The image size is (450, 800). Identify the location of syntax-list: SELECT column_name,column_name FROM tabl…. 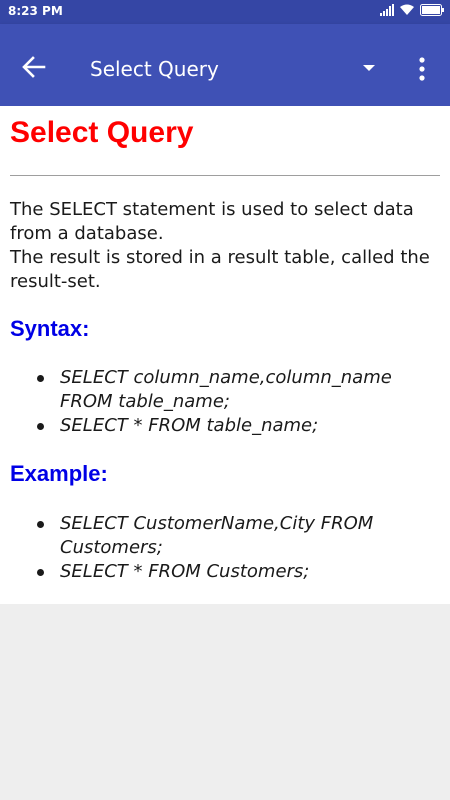
(225, 402).